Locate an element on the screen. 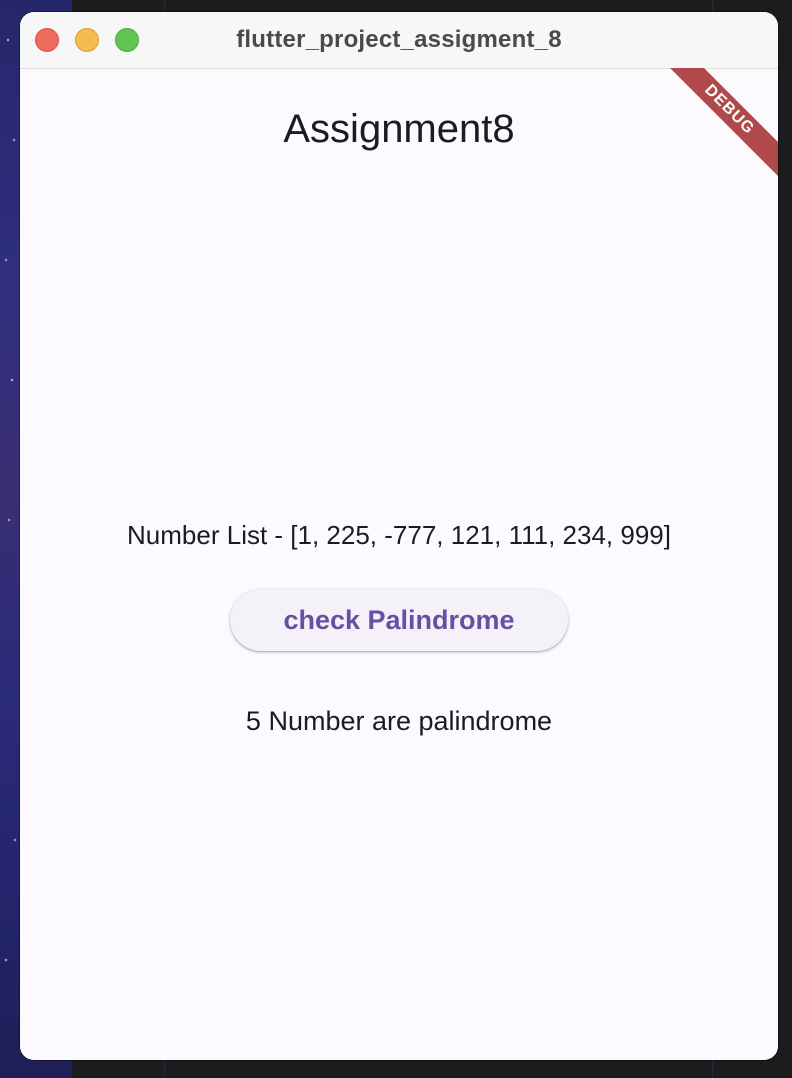  debug-banner-container: DEBUG is located at coordinates (718, 128).